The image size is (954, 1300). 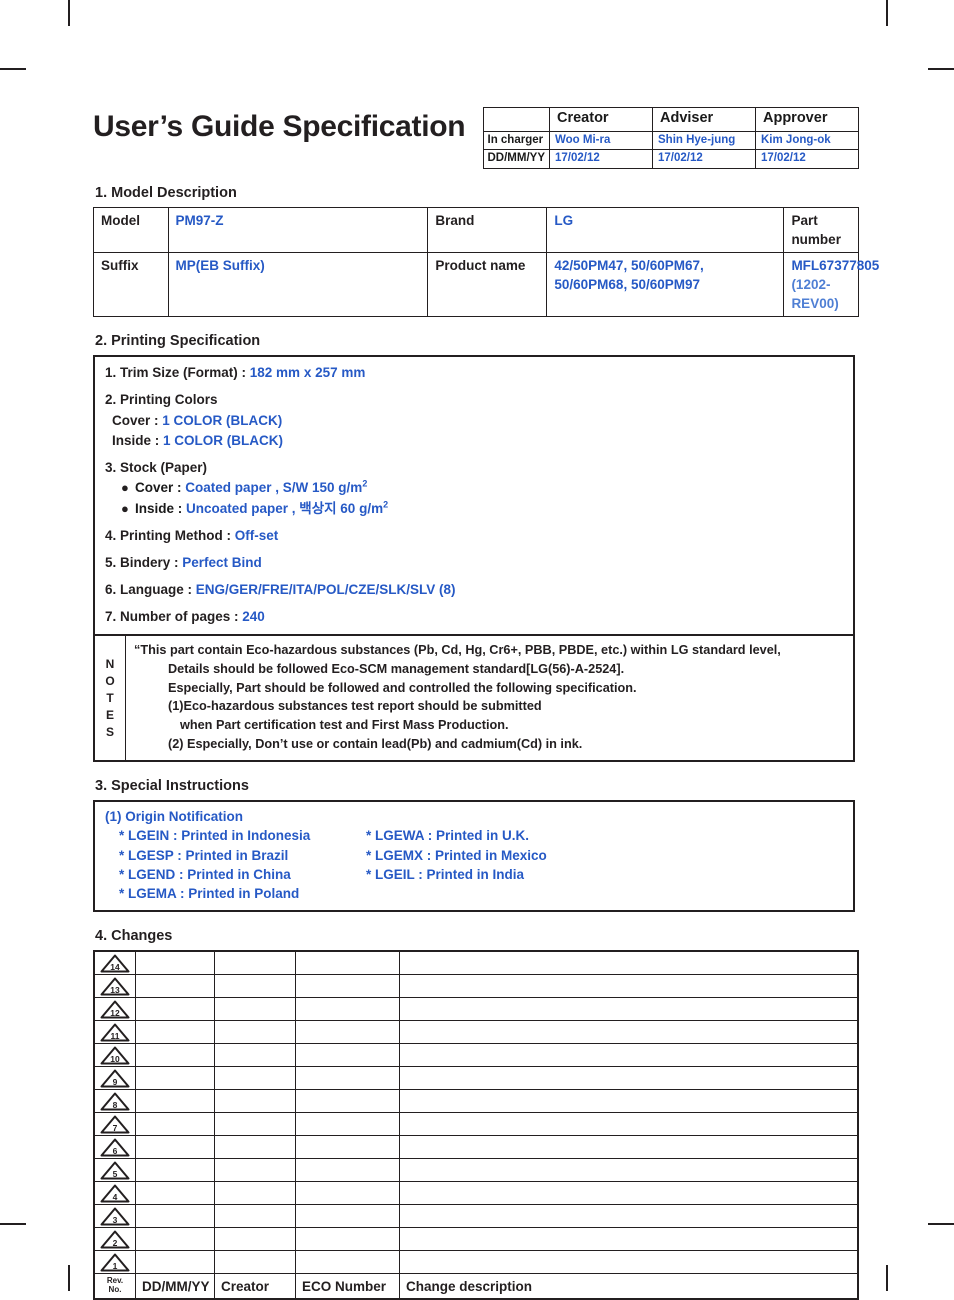 What do you see at coordinates (474, 488) in the screenshot?
I see `spec-stock-cover: ● Cover : Coated paper , S/W 150 g/m2` at bounding box center [474, 488].